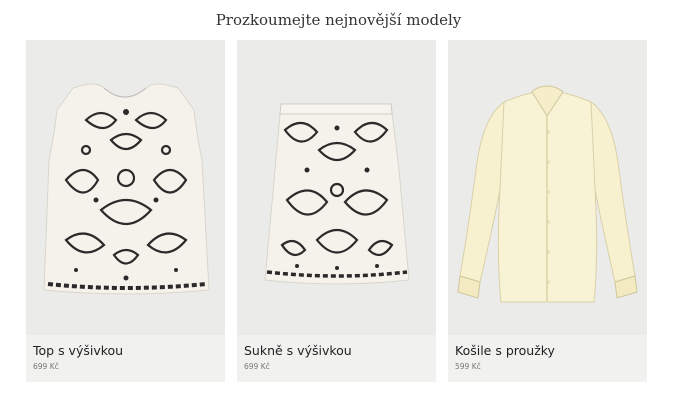 Image resolution: width=677 pixels, height=400 pixels. Describe the element at coordinates (505, 350) in the screenshot. I see `product-name: Košile s proužky` at that location.